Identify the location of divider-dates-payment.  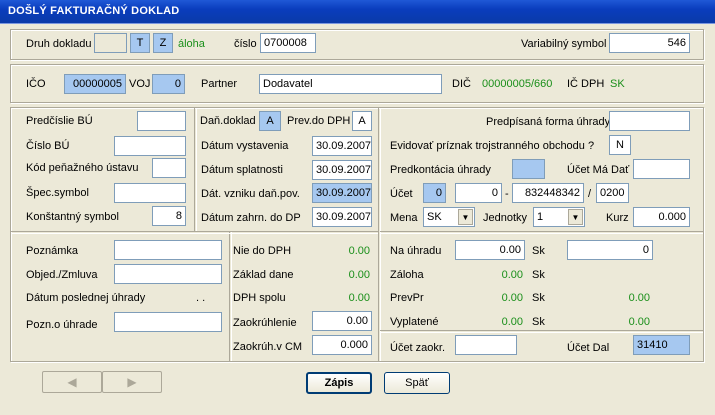
(379, 234).